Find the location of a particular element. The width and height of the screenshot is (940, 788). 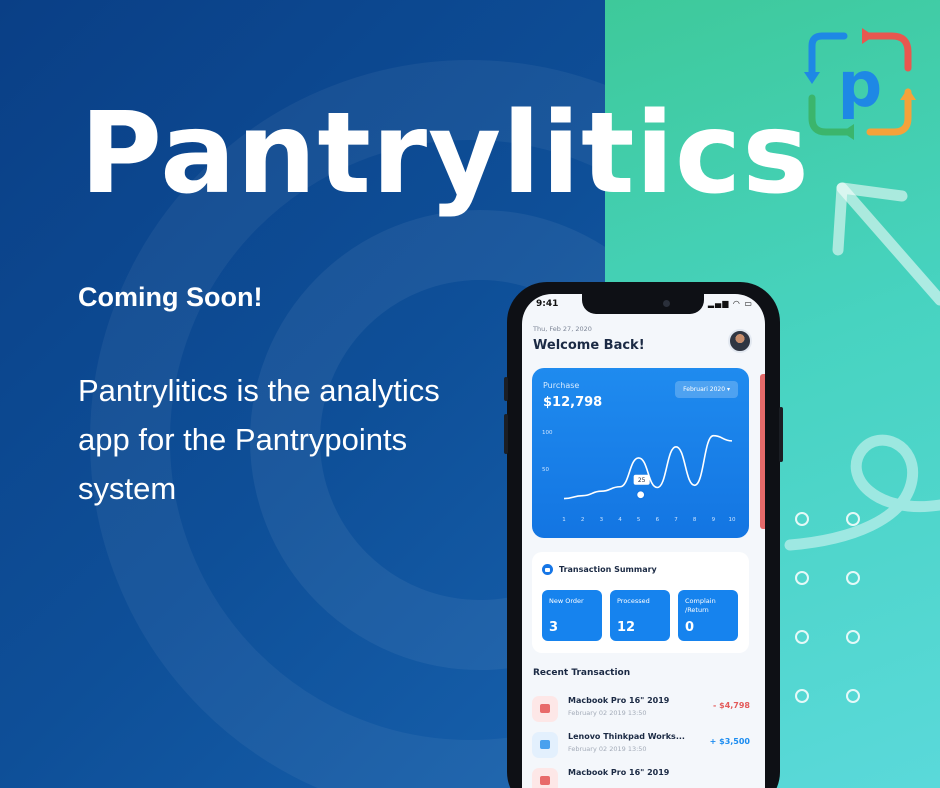

summary-tile-complain-return: Complain /Return 0 is located at coordinates (708, 615).